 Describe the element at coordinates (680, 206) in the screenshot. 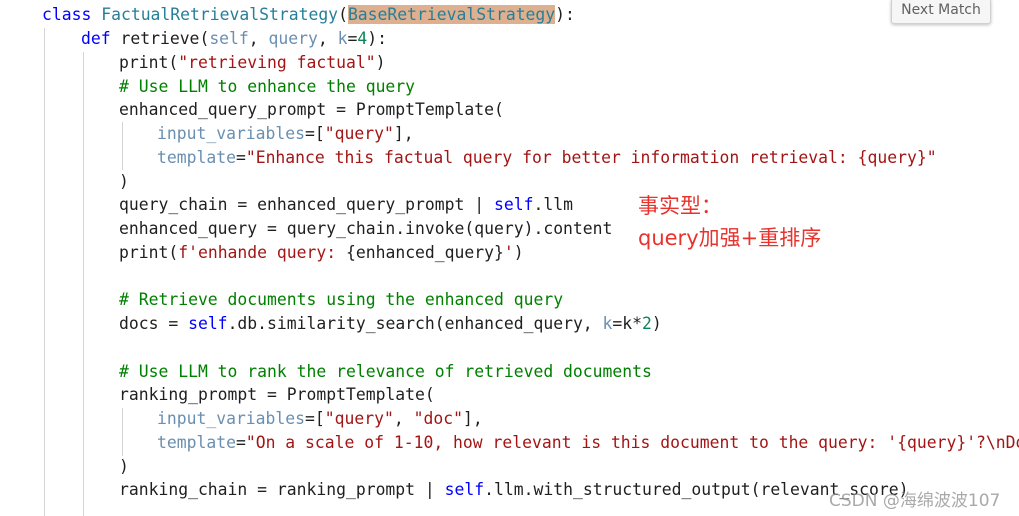

I see `annotation-title: 事实型：` at that location.